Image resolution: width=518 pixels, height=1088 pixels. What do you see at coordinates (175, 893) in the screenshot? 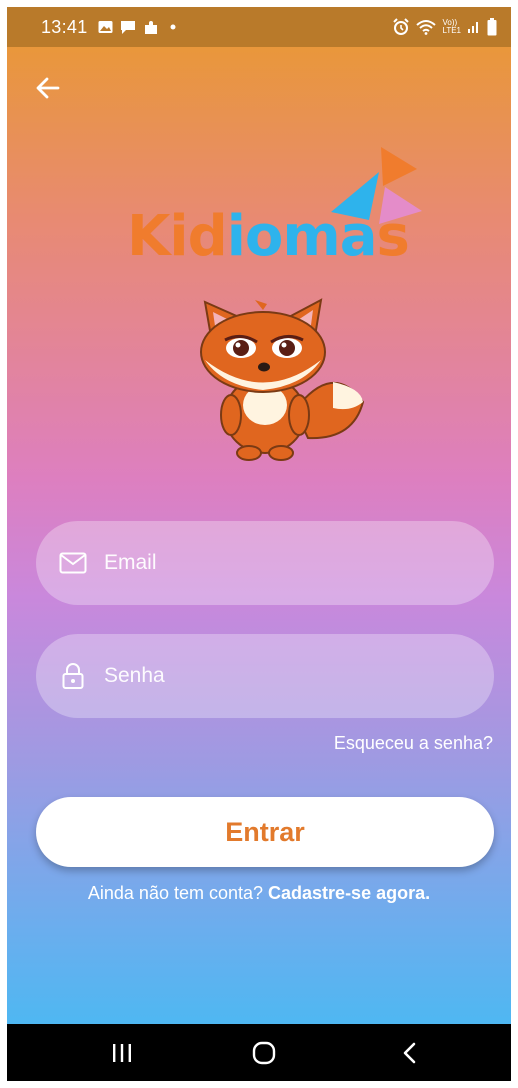
I see `signup-prompt: Ainda não tem conta?` at bounding box center [175, 893].